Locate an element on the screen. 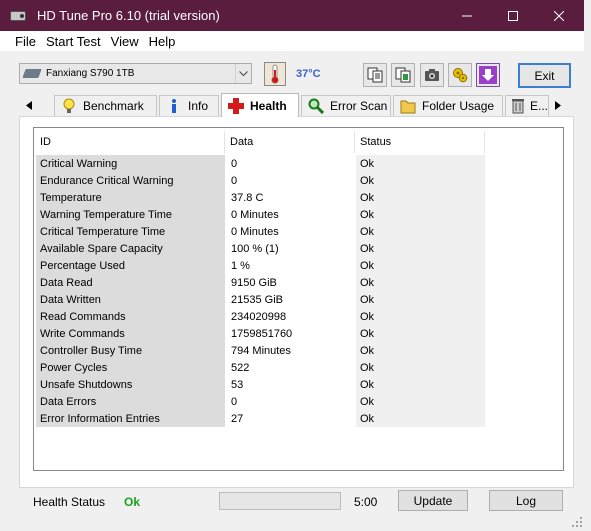 The width and height of the screenshot is (591, 531). camera-icon is located at coordinates (432, 75).